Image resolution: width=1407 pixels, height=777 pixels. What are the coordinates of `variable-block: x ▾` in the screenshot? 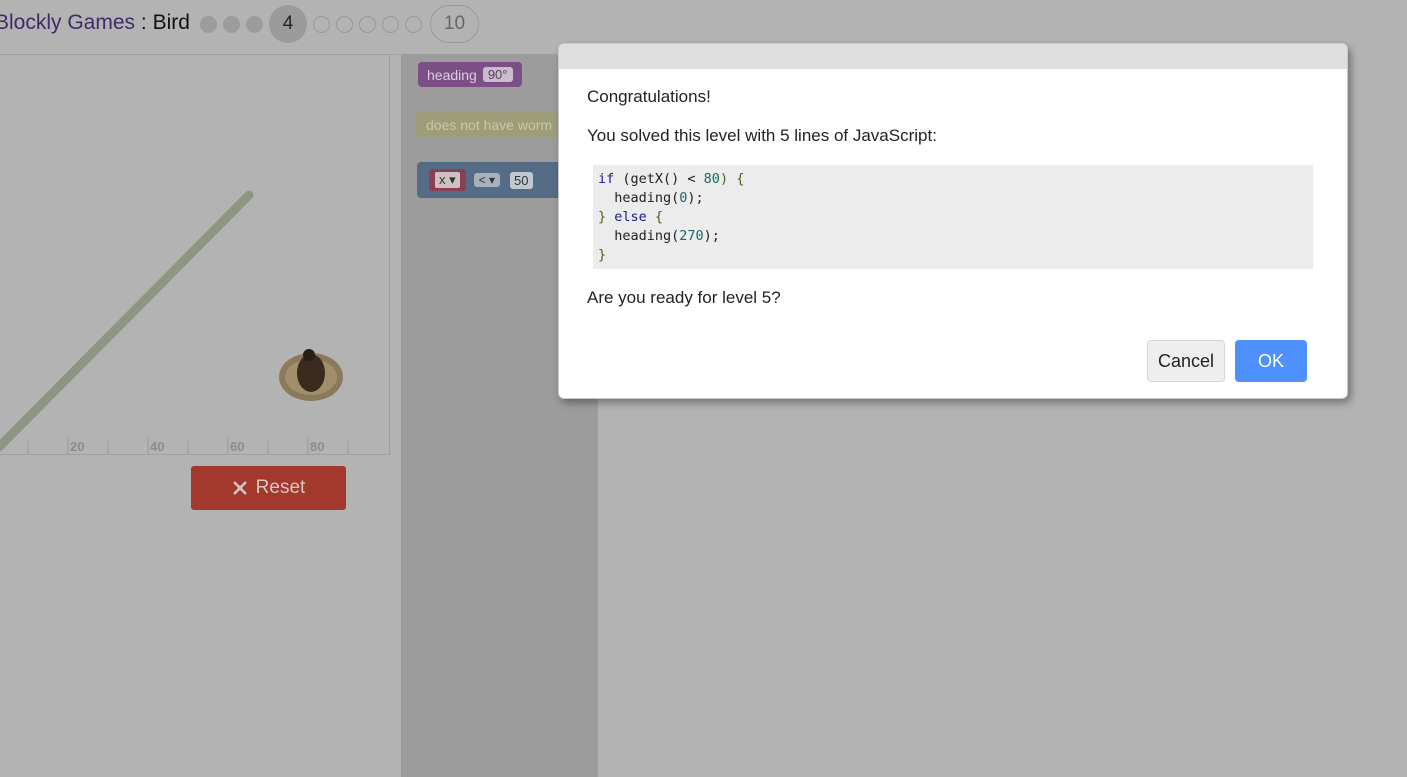 It's located at (447, 180).